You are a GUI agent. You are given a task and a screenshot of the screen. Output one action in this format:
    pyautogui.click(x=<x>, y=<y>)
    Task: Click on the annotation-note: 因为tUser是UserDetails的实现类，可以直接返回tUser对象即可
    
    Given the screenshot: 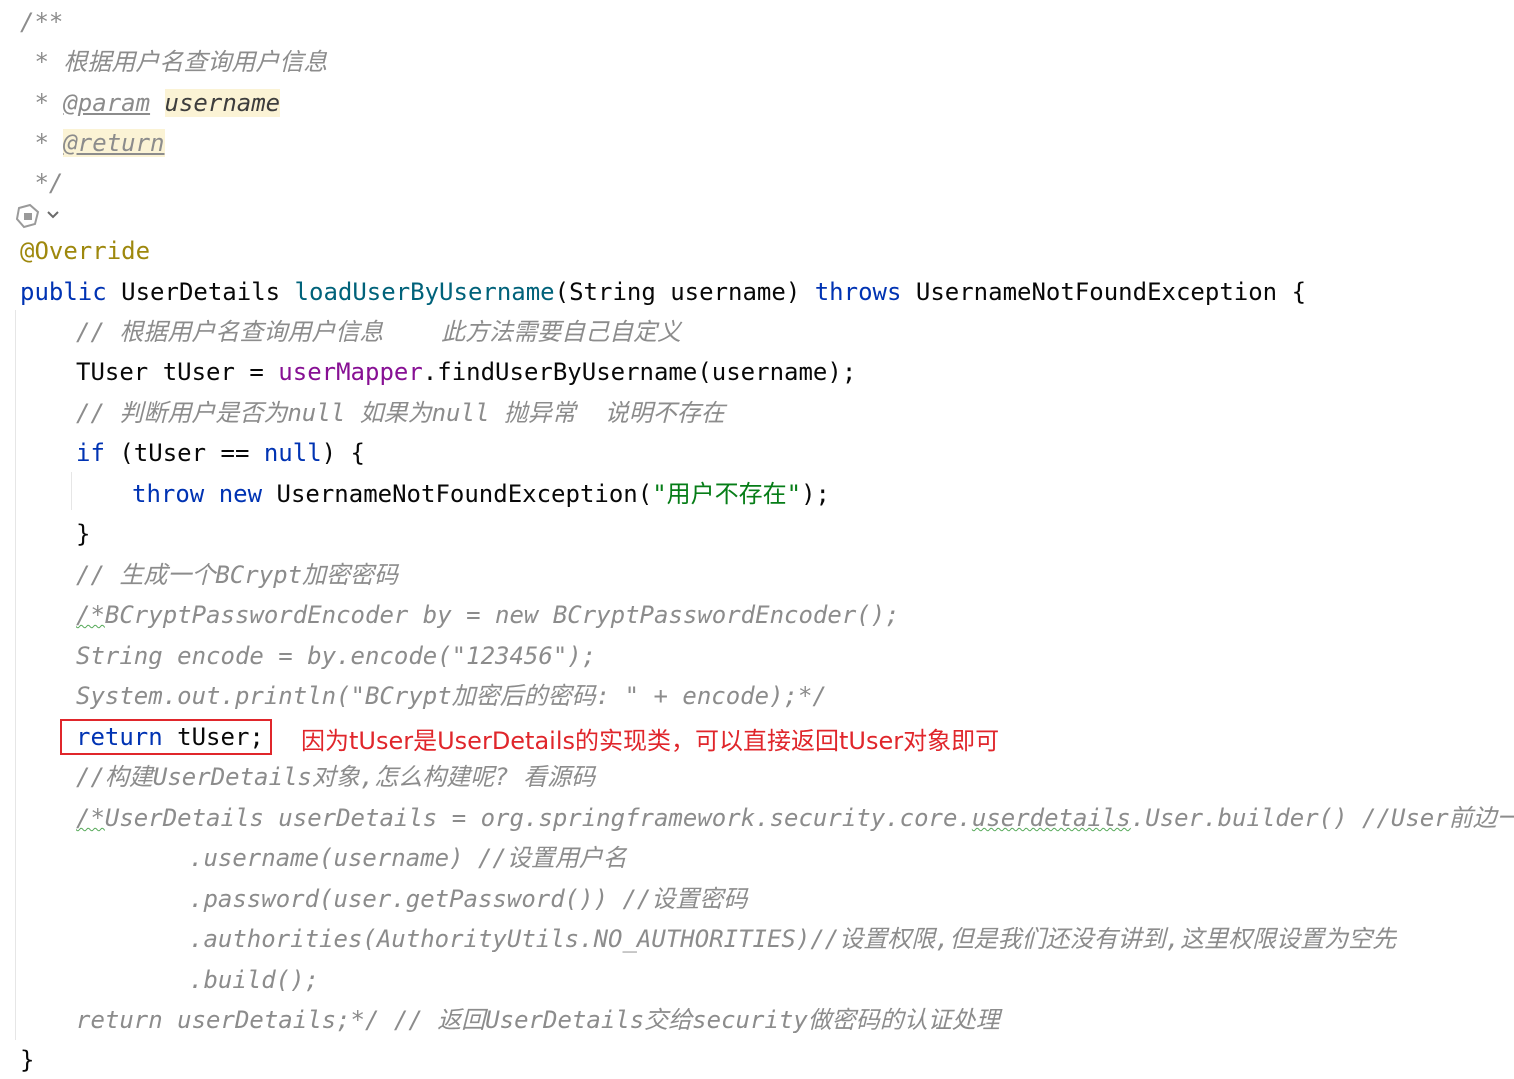 What is the action you would take?
    pyautogui.click(x=650, y=741)
    